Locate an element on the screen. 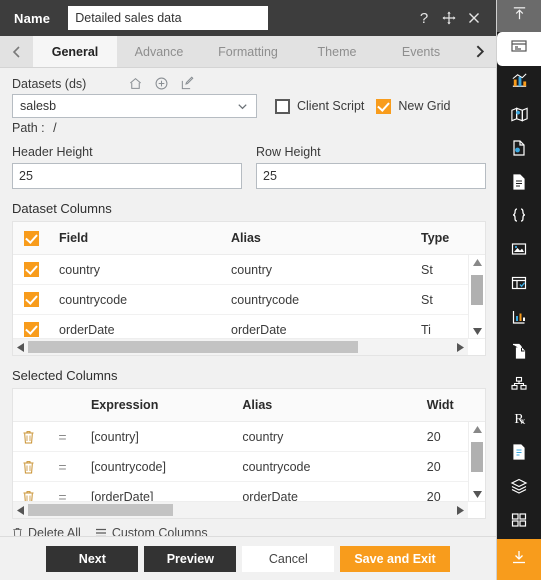 The width and height of the screenshot is (541, 580). select-all-cell is located at coordinates (31, 238).